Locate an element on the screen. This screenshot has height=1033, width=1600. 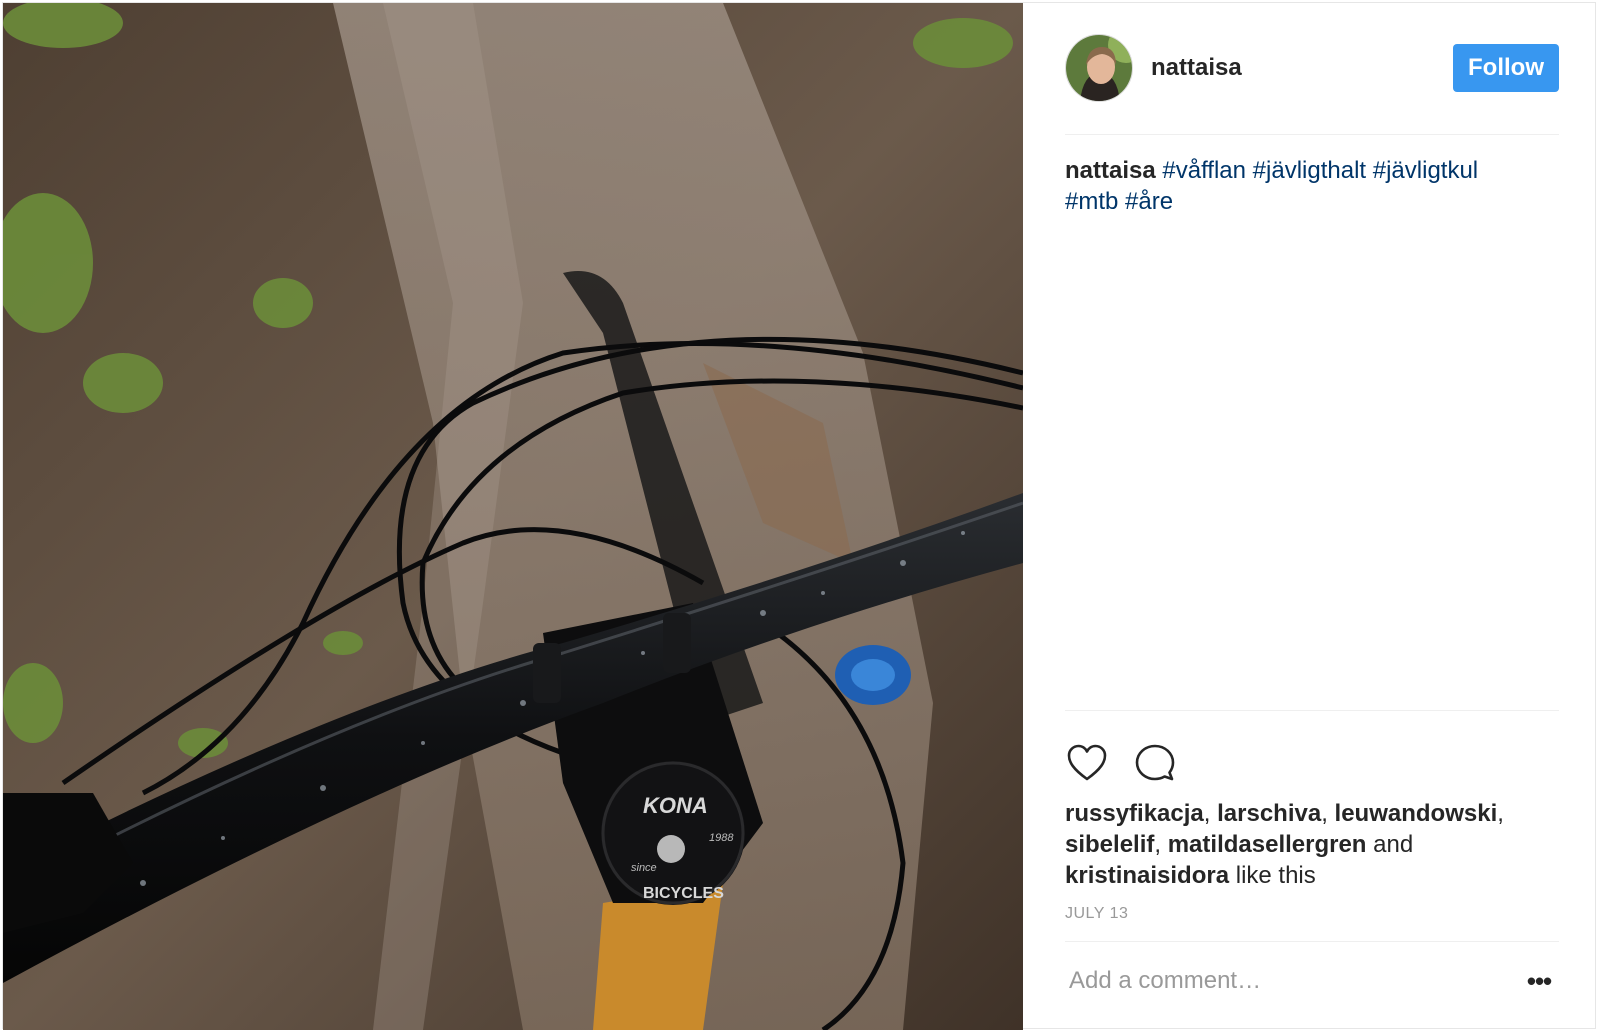
hashtag-link: #jävligthalt is located at coordinates (1309, 170).